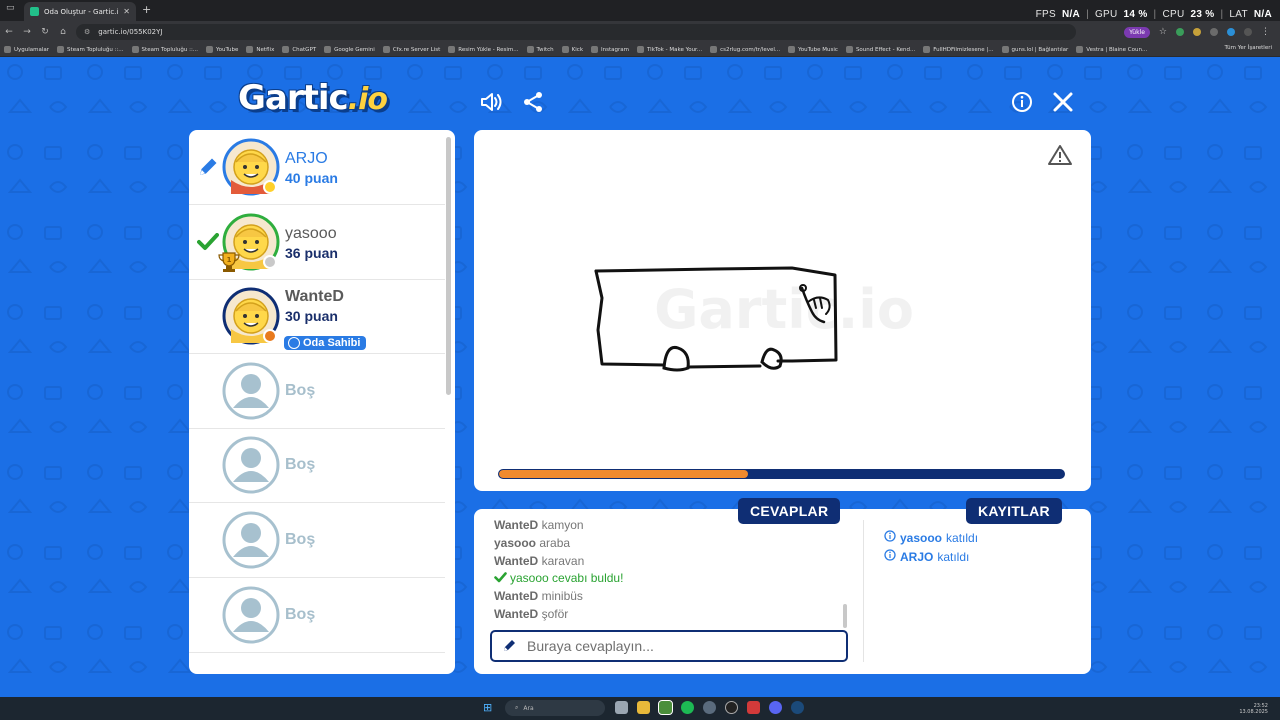  Describe the element at coordinates (317, 242) in the screenshot. I see `player-row: yasooo 36 puan 1` at that location.